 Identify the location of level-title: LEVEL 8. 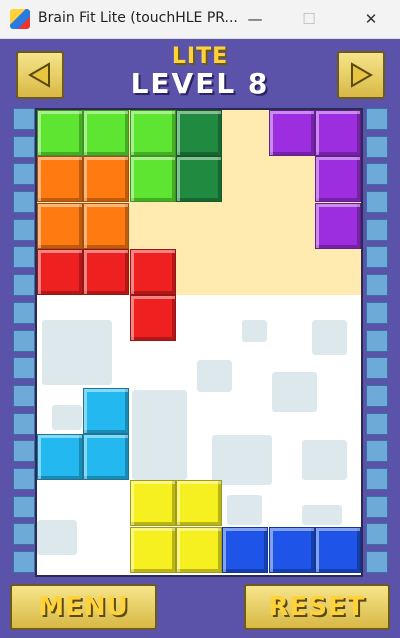
(200, 83).